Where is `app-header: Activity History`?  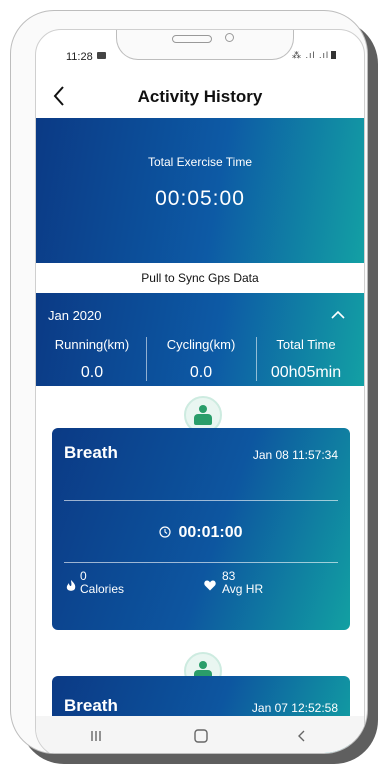 app-header: Activity History is located at coordinates (200, 98).